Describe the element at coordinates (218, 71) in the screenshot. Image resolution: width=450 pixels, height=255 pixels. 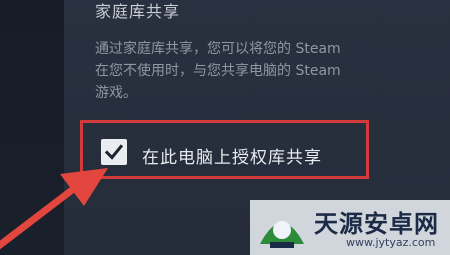
I see `description-line-2: 在您不使用时，与您共享电脑的 Steam` at that location.